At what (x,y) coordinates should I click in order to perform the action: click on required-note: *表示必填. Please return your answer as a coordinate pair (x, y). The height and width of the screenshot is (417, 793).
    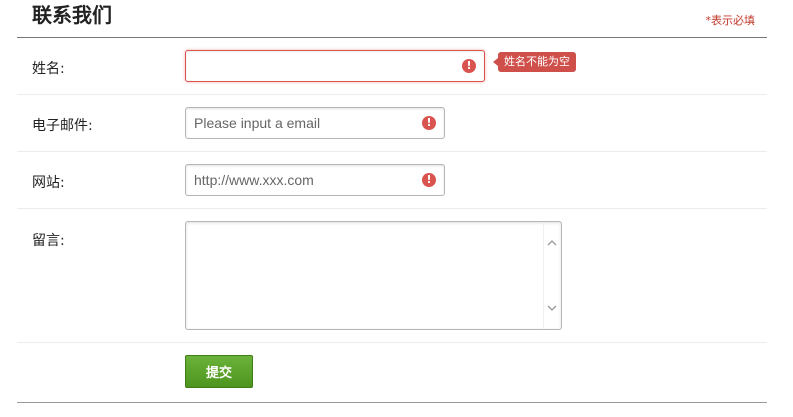
    Looking at the image, I should click on (730, 20).